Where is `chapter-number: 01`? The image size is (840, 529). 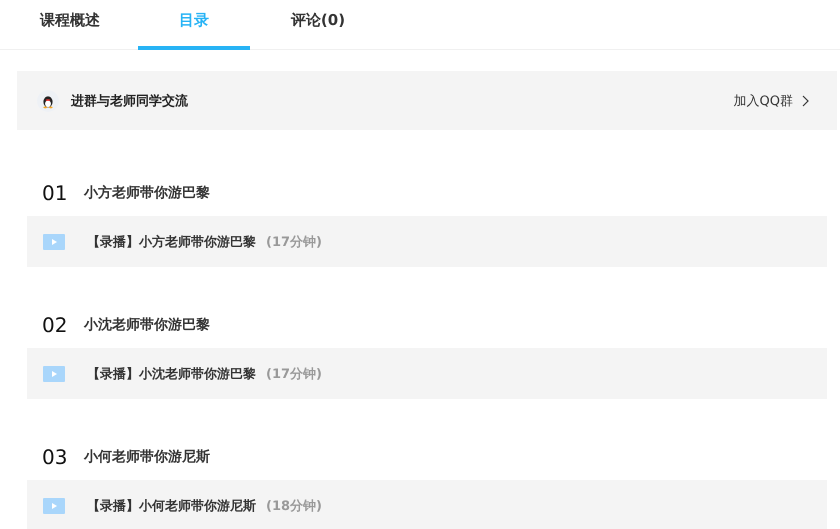
chapter-number: 01 is located at coordinates (55, 193).